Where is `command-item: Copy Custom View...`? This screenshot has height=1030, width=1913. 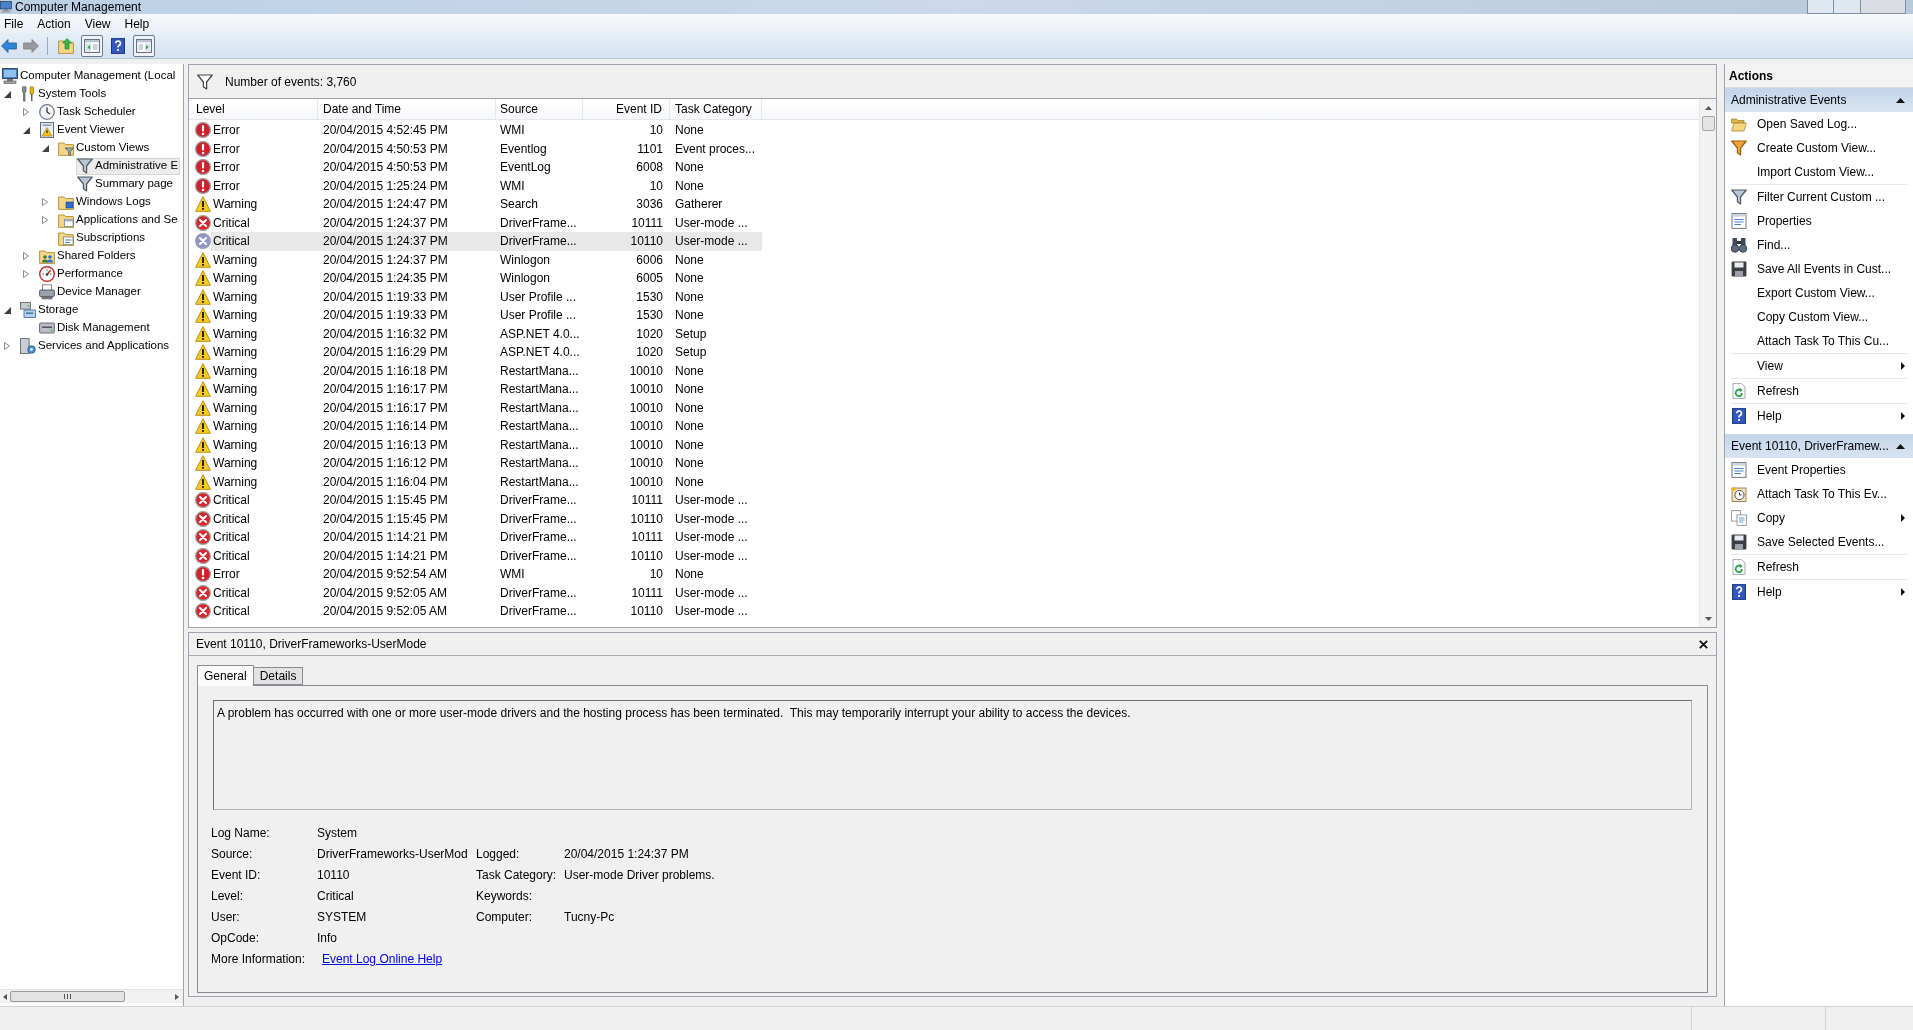 command-item: Copy Custom View... is located at coordinates (1819, 317).